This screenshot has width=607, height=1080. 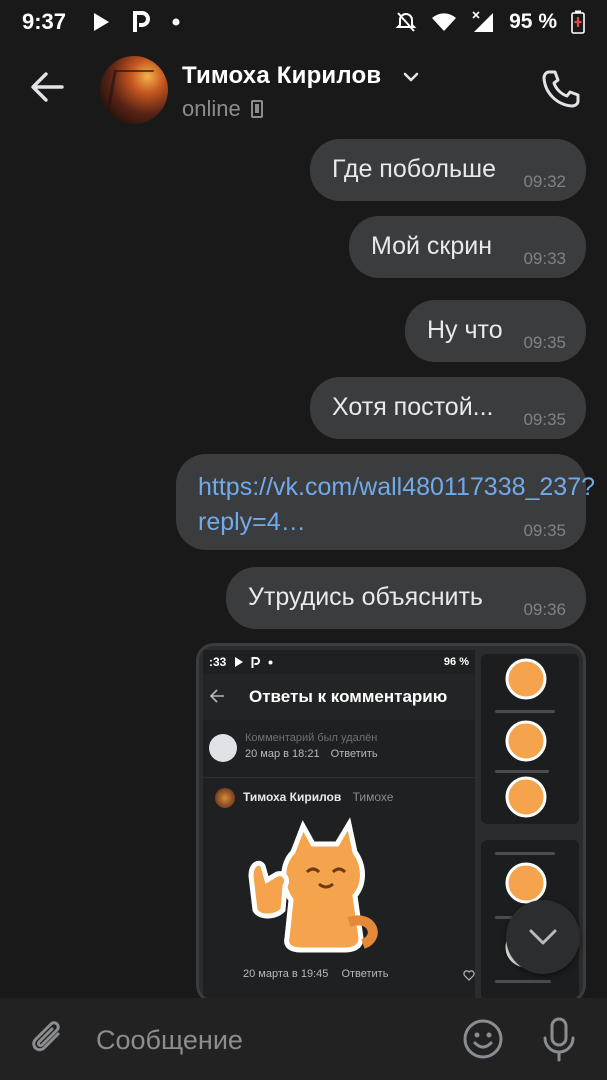 What do you see at coordinates (286, 974) in the screenshot?
I see `comment-date: 20 марта в 19:45` at bounding box center [286, 974].